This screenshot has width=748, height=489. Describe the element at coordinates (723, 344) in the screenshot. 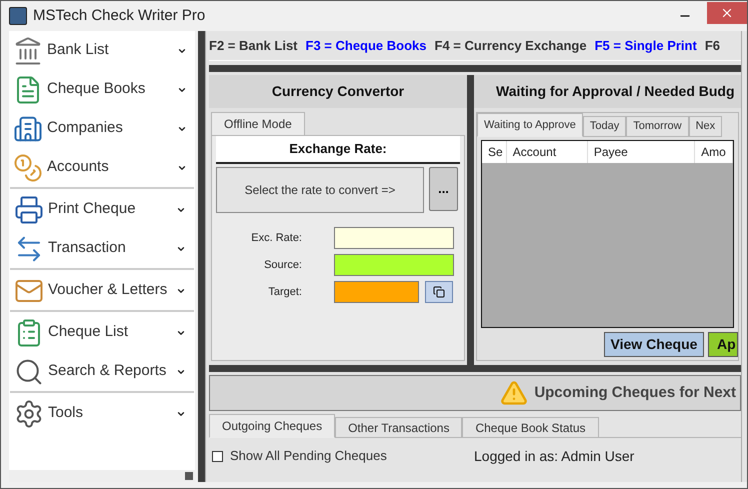

I see `action-button: Ap` at that location.